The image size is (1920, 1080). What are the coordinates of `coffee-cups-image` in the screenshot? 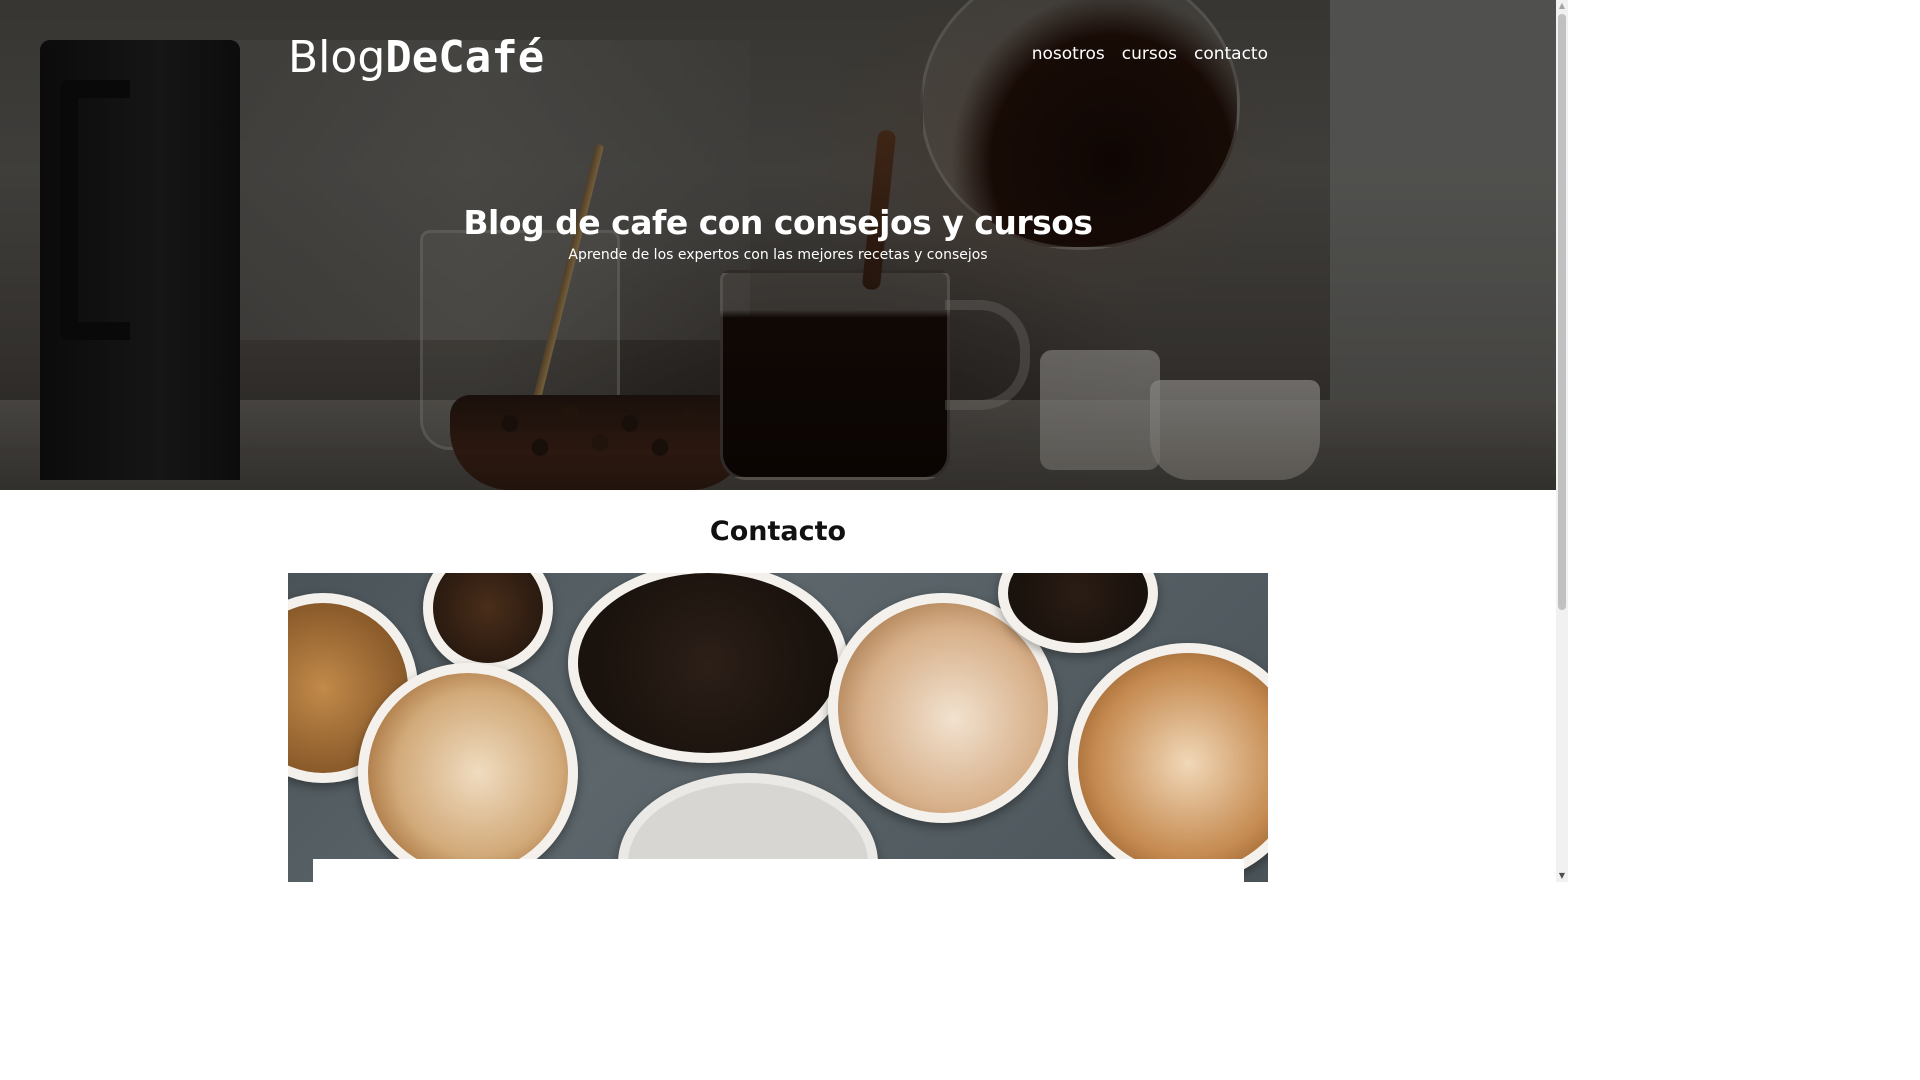 It's located at (778, 727).